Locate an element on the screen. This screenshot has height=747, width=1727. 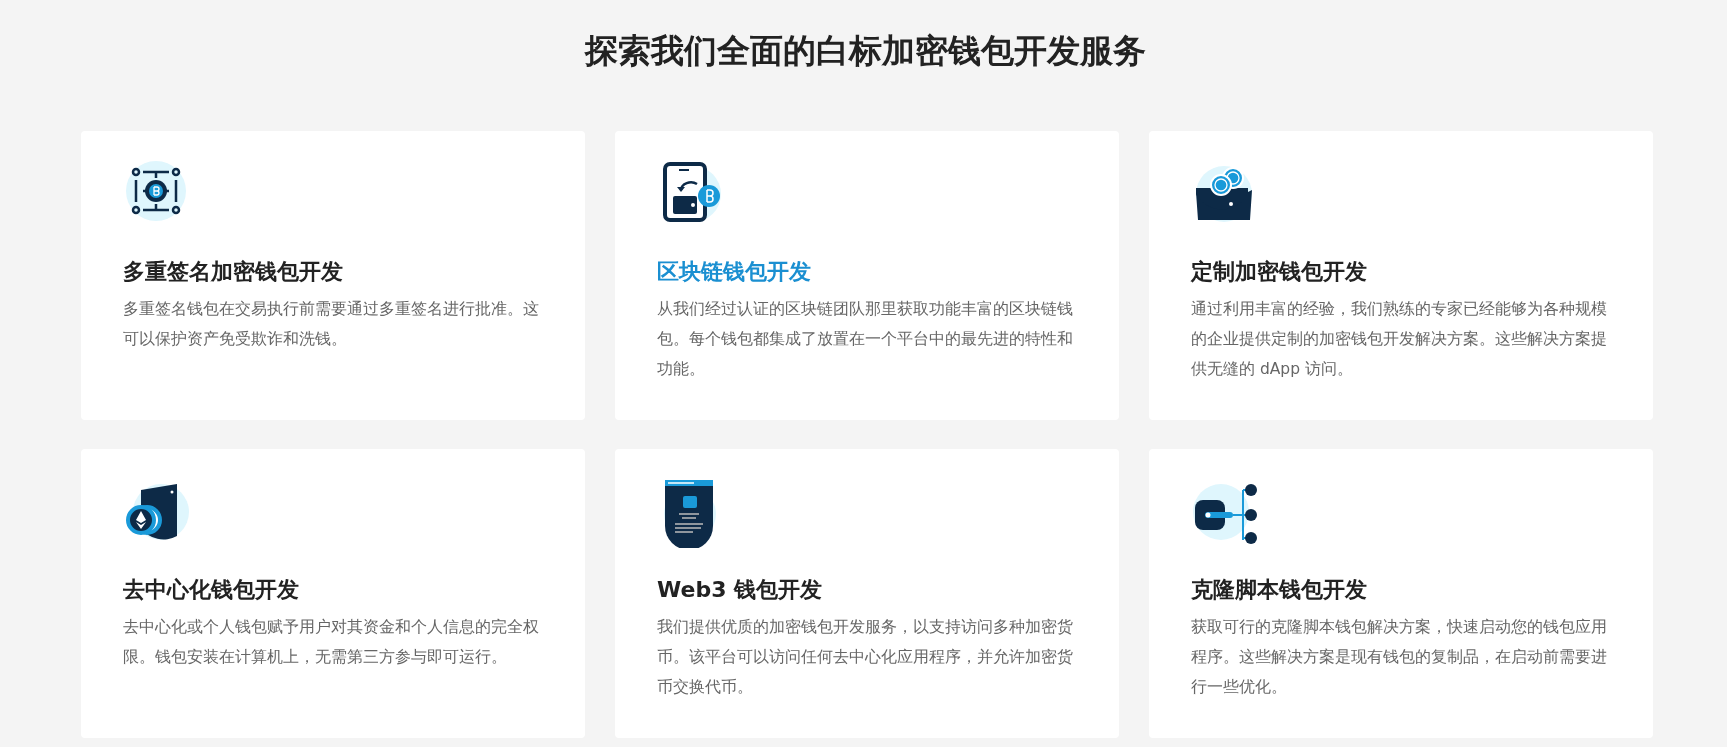
card-title: 去中心化钱包开发 is located at coordinates (211, 590).